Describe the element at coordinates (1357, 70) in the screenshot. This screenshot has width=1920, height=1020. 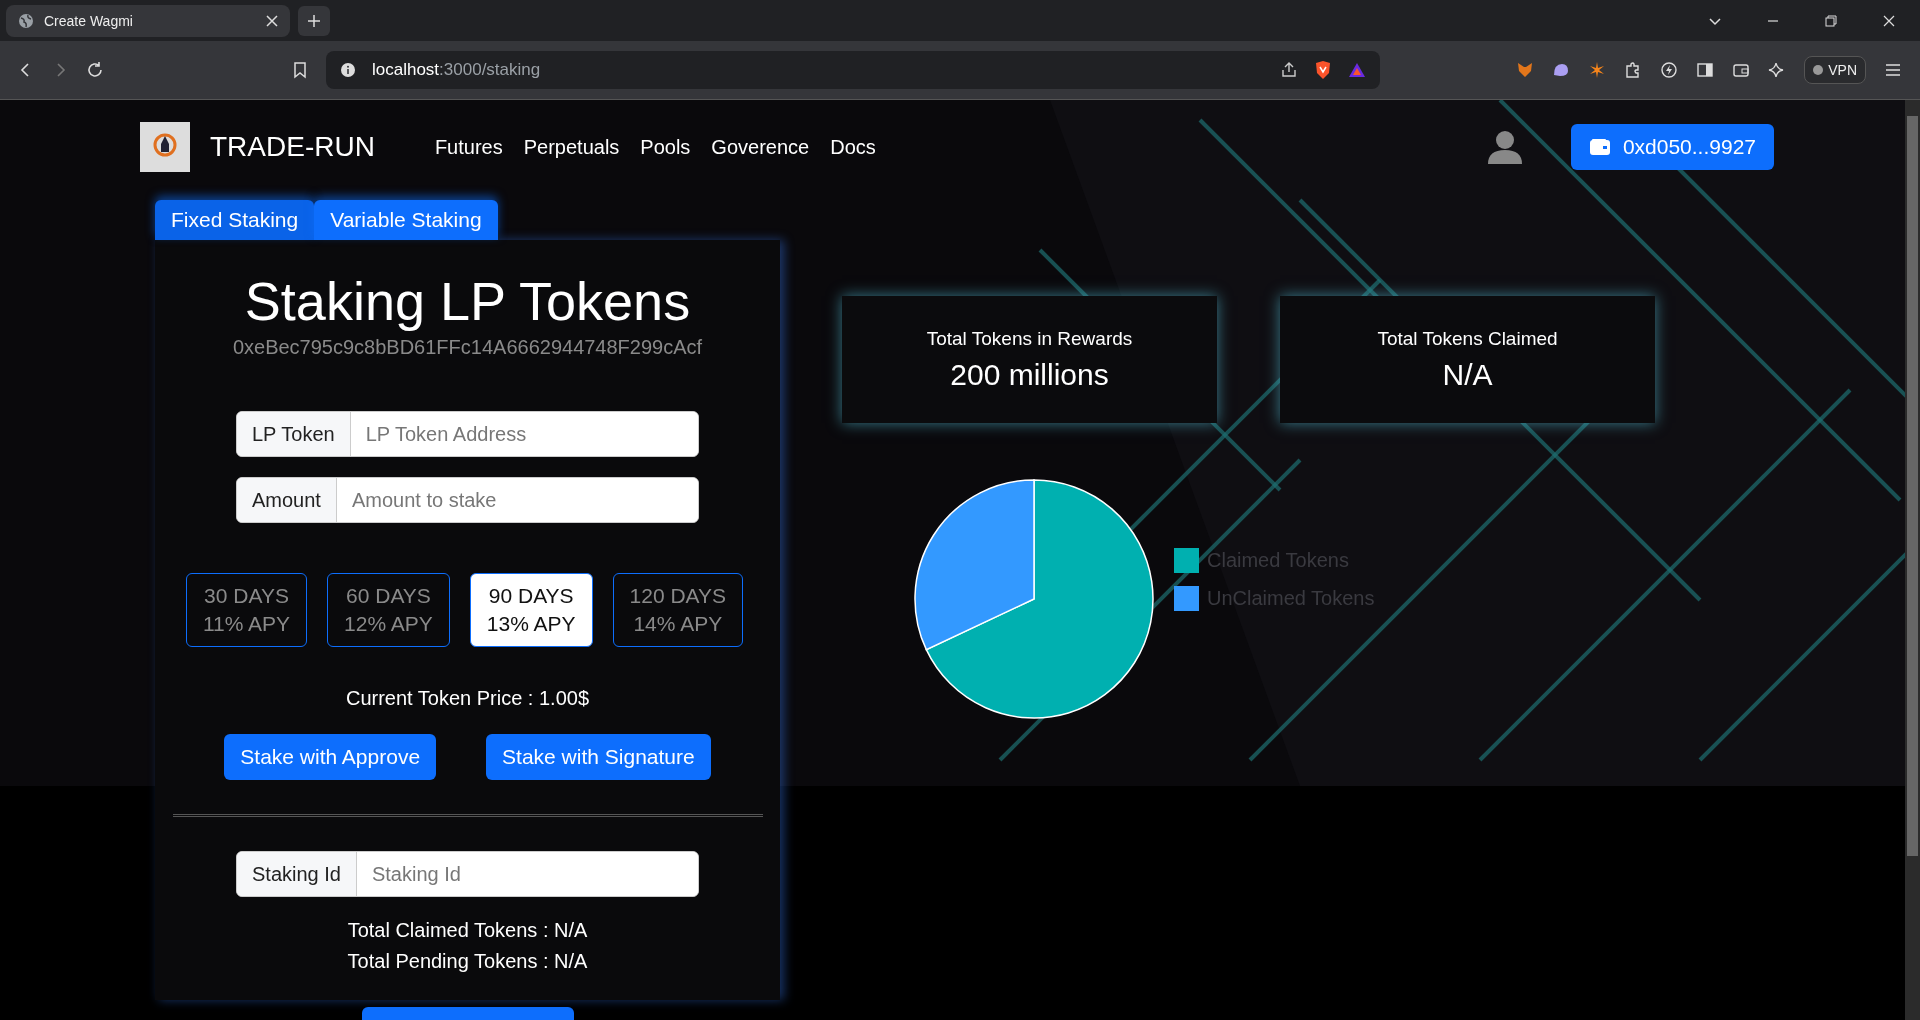
I see `triangle-icon` at that location.